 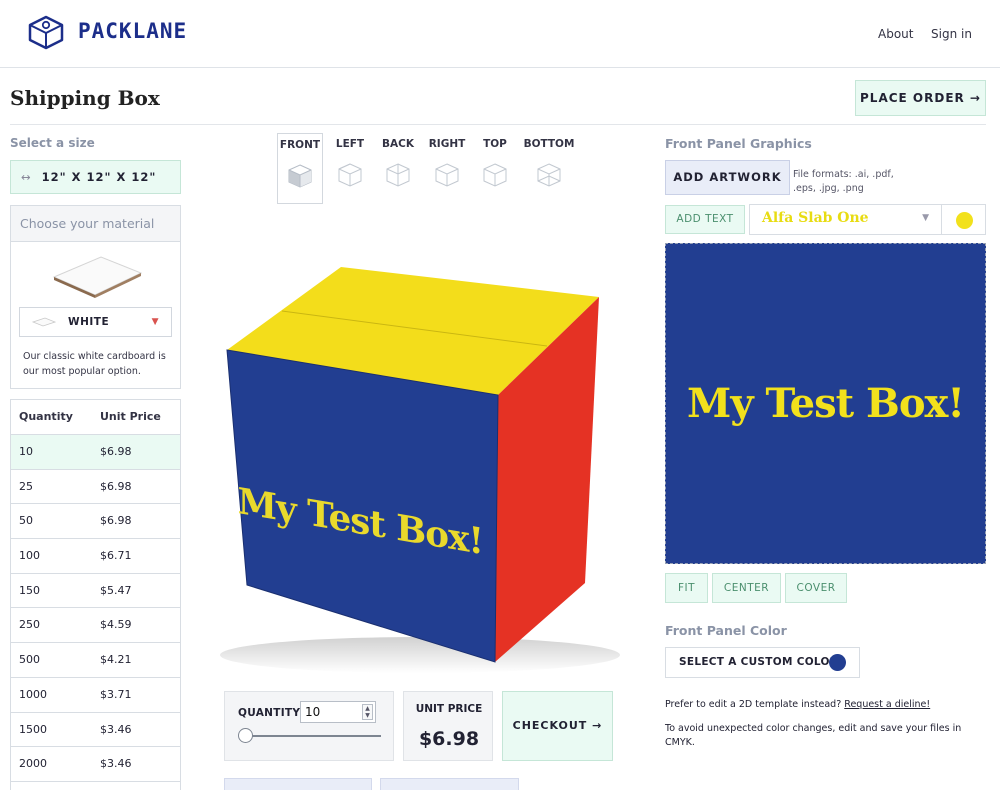 What do you see at coordinates (500, 34) in the screenshot?
I see `top-nav-bar: PACKLANE About Sign in` at bounding box center [500, 34].